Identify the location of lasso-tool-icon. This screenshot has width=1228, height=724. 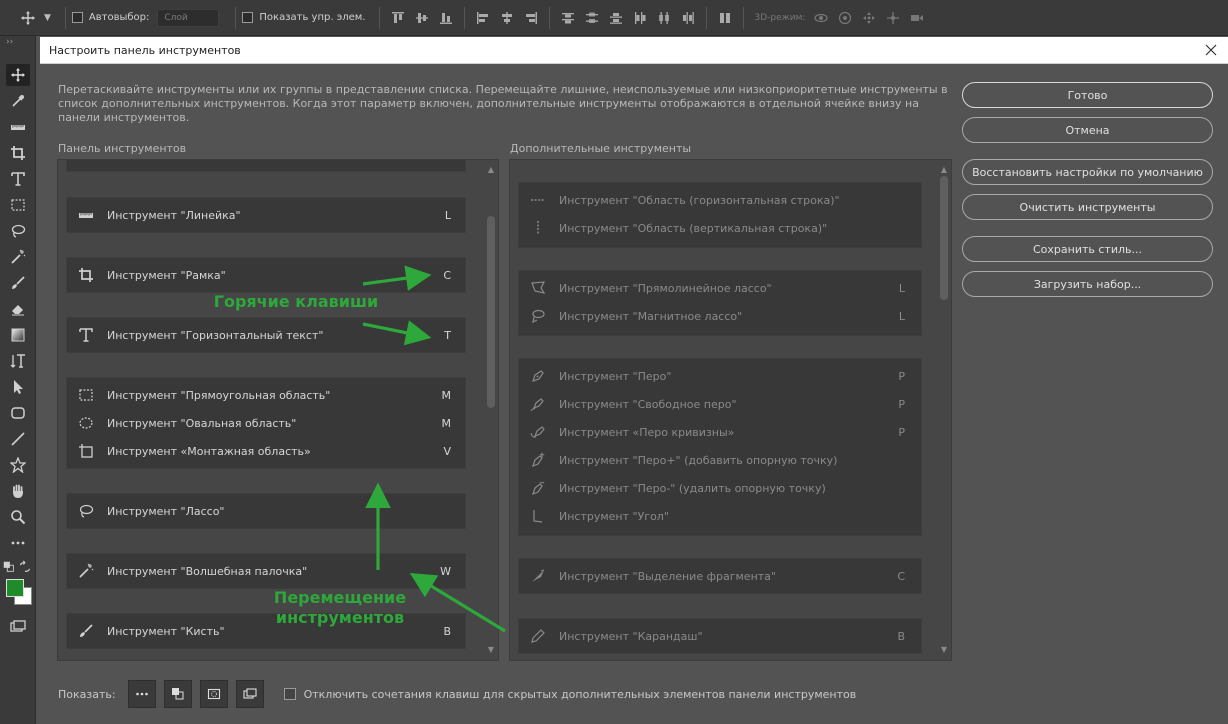
(18, 231).